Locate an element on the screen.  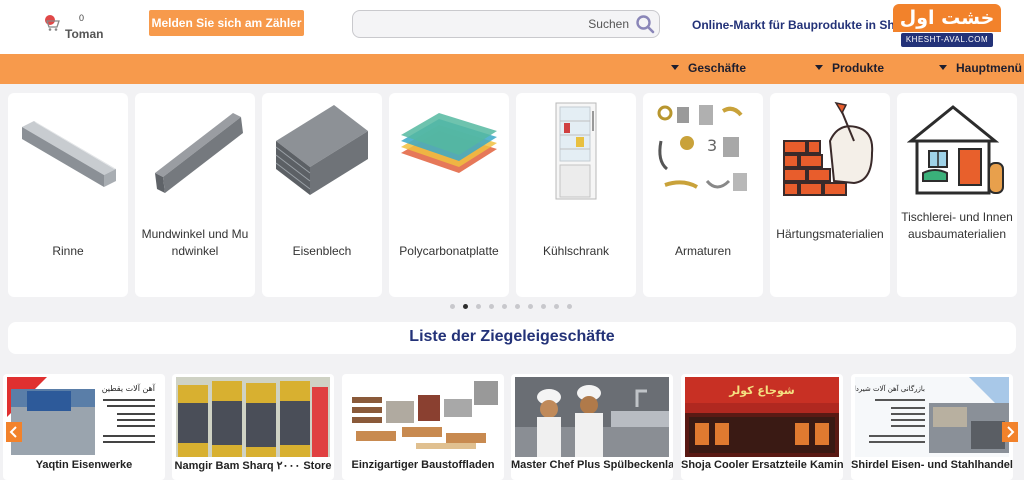
gutter-channel-icon is located at coordinates (69, 154).